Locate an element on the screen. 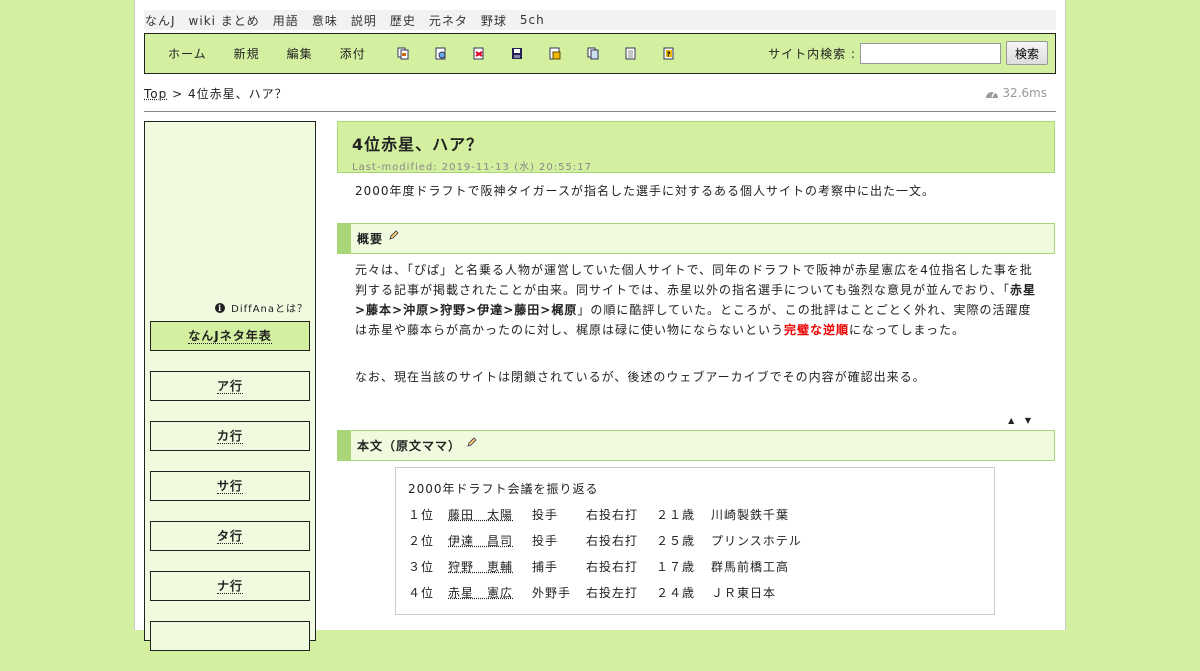 The image size is (1200, 671). render-time-value: 32.6ms is located at coordinates (1024, 93).